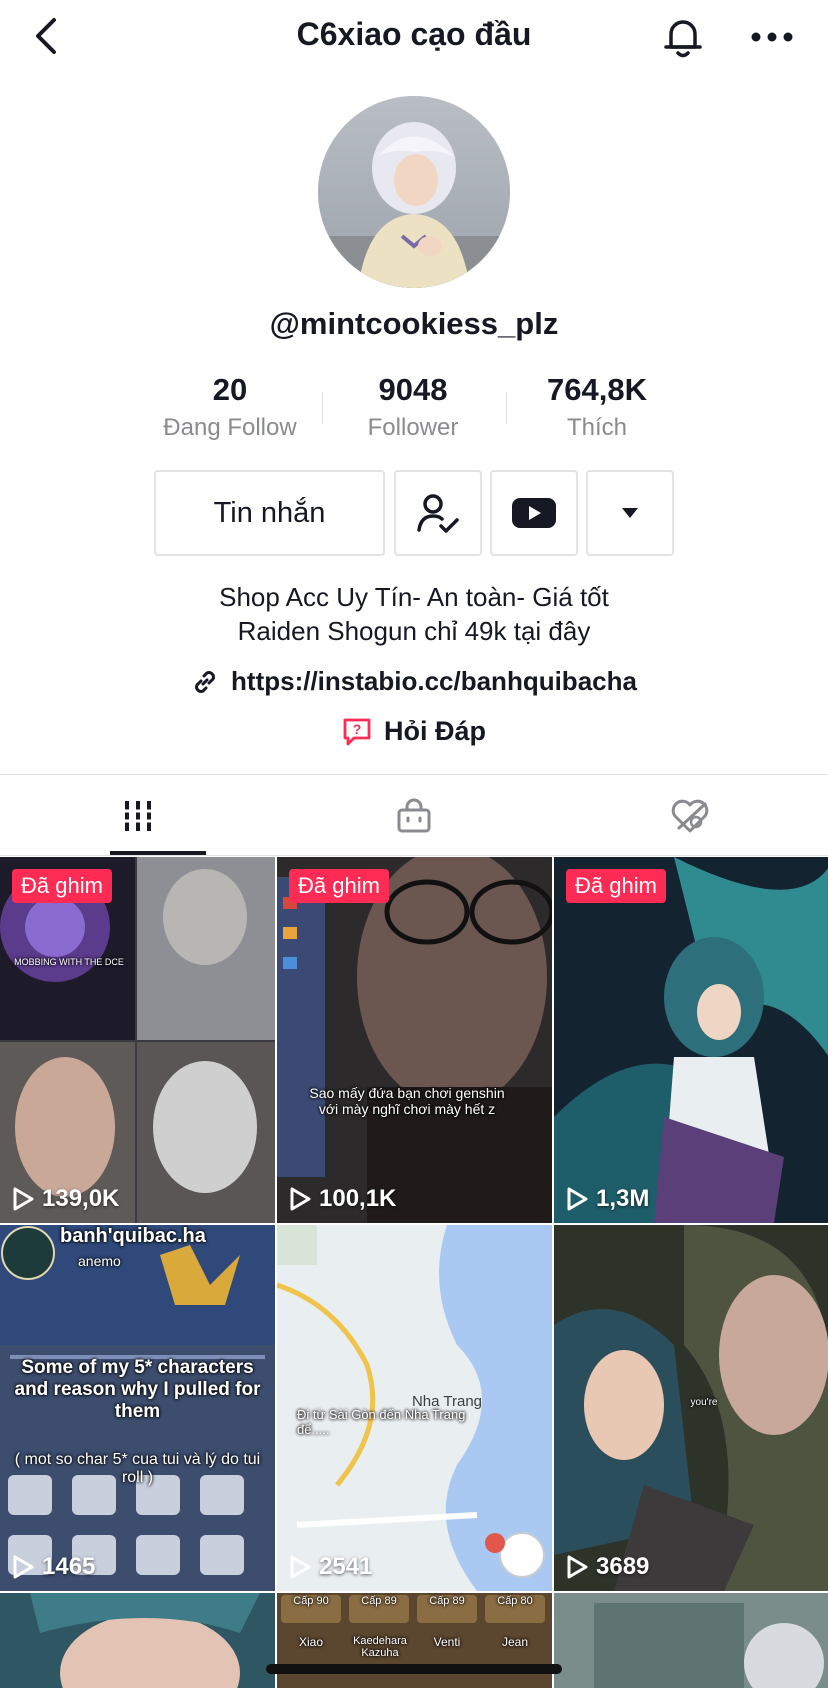 The image size is (828, 1688). I want to click on bio-link: https://instabio.cc/banhquibacha, so click(414, 681).